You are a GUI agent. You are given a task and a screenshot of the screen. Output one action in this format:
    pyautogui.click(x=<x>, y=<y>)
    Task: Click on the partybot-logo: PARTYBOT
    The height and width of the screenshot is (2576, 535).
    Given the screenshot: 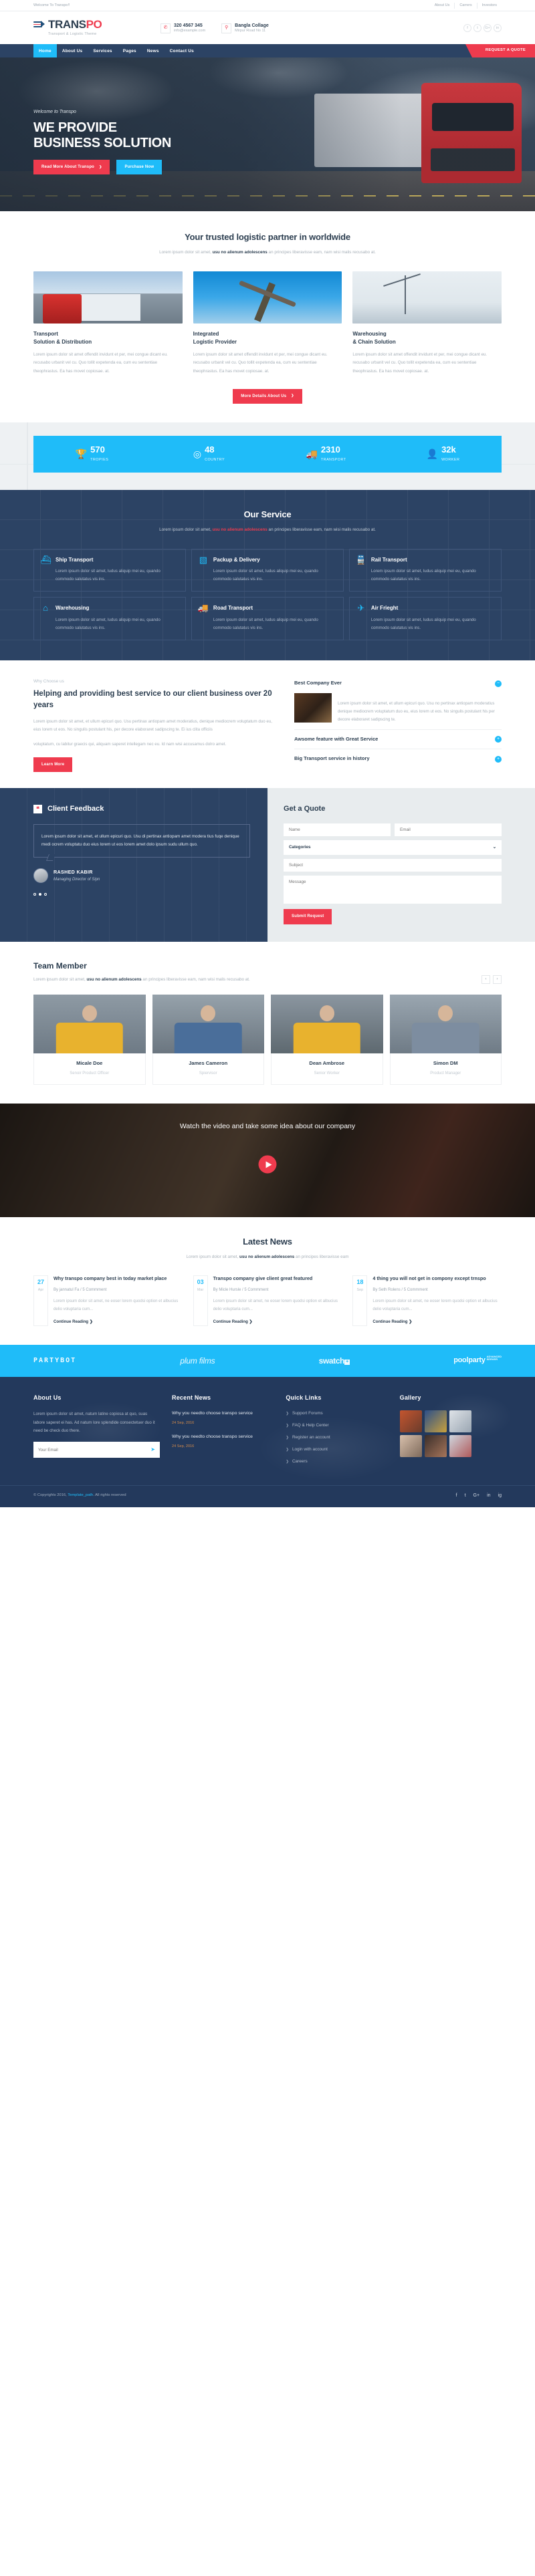 What is the action you would take?
    pyautogui.click(x=54, y=1360)
    